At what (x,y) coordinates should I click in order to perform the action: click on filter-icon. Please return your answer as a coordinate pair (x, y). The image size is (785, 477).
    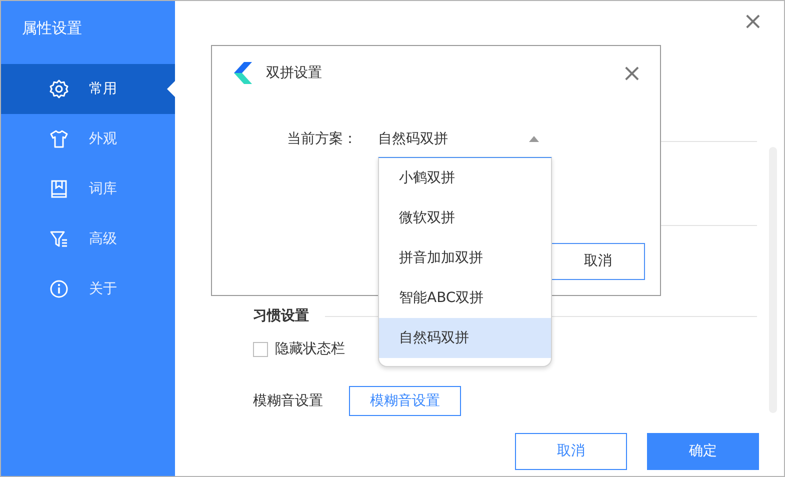
    Looking at the image, I should click on (59, 239).